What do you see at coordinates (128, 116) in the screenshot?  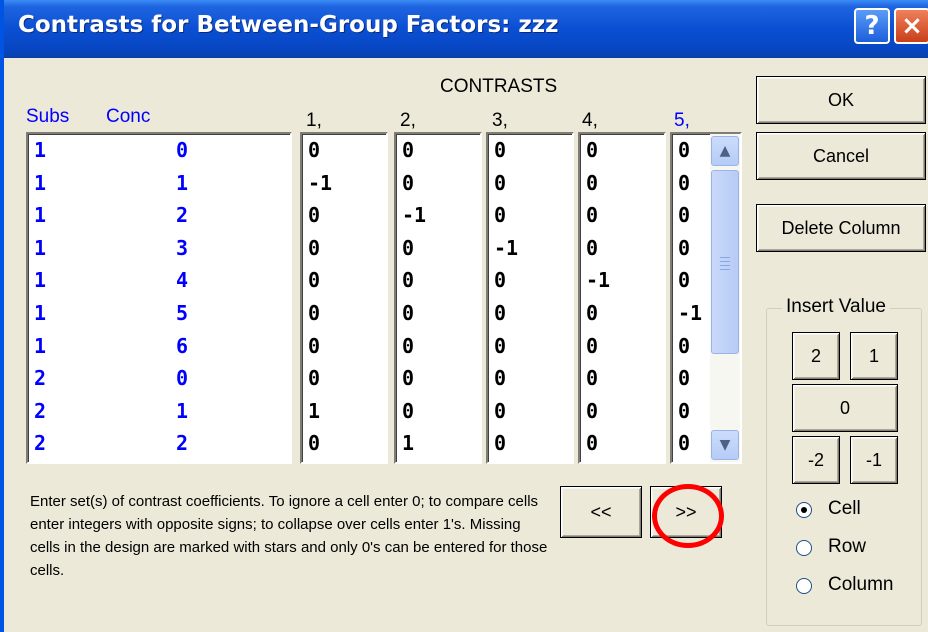 I see `conc-header: Conc` at bounding box center [128, 116].